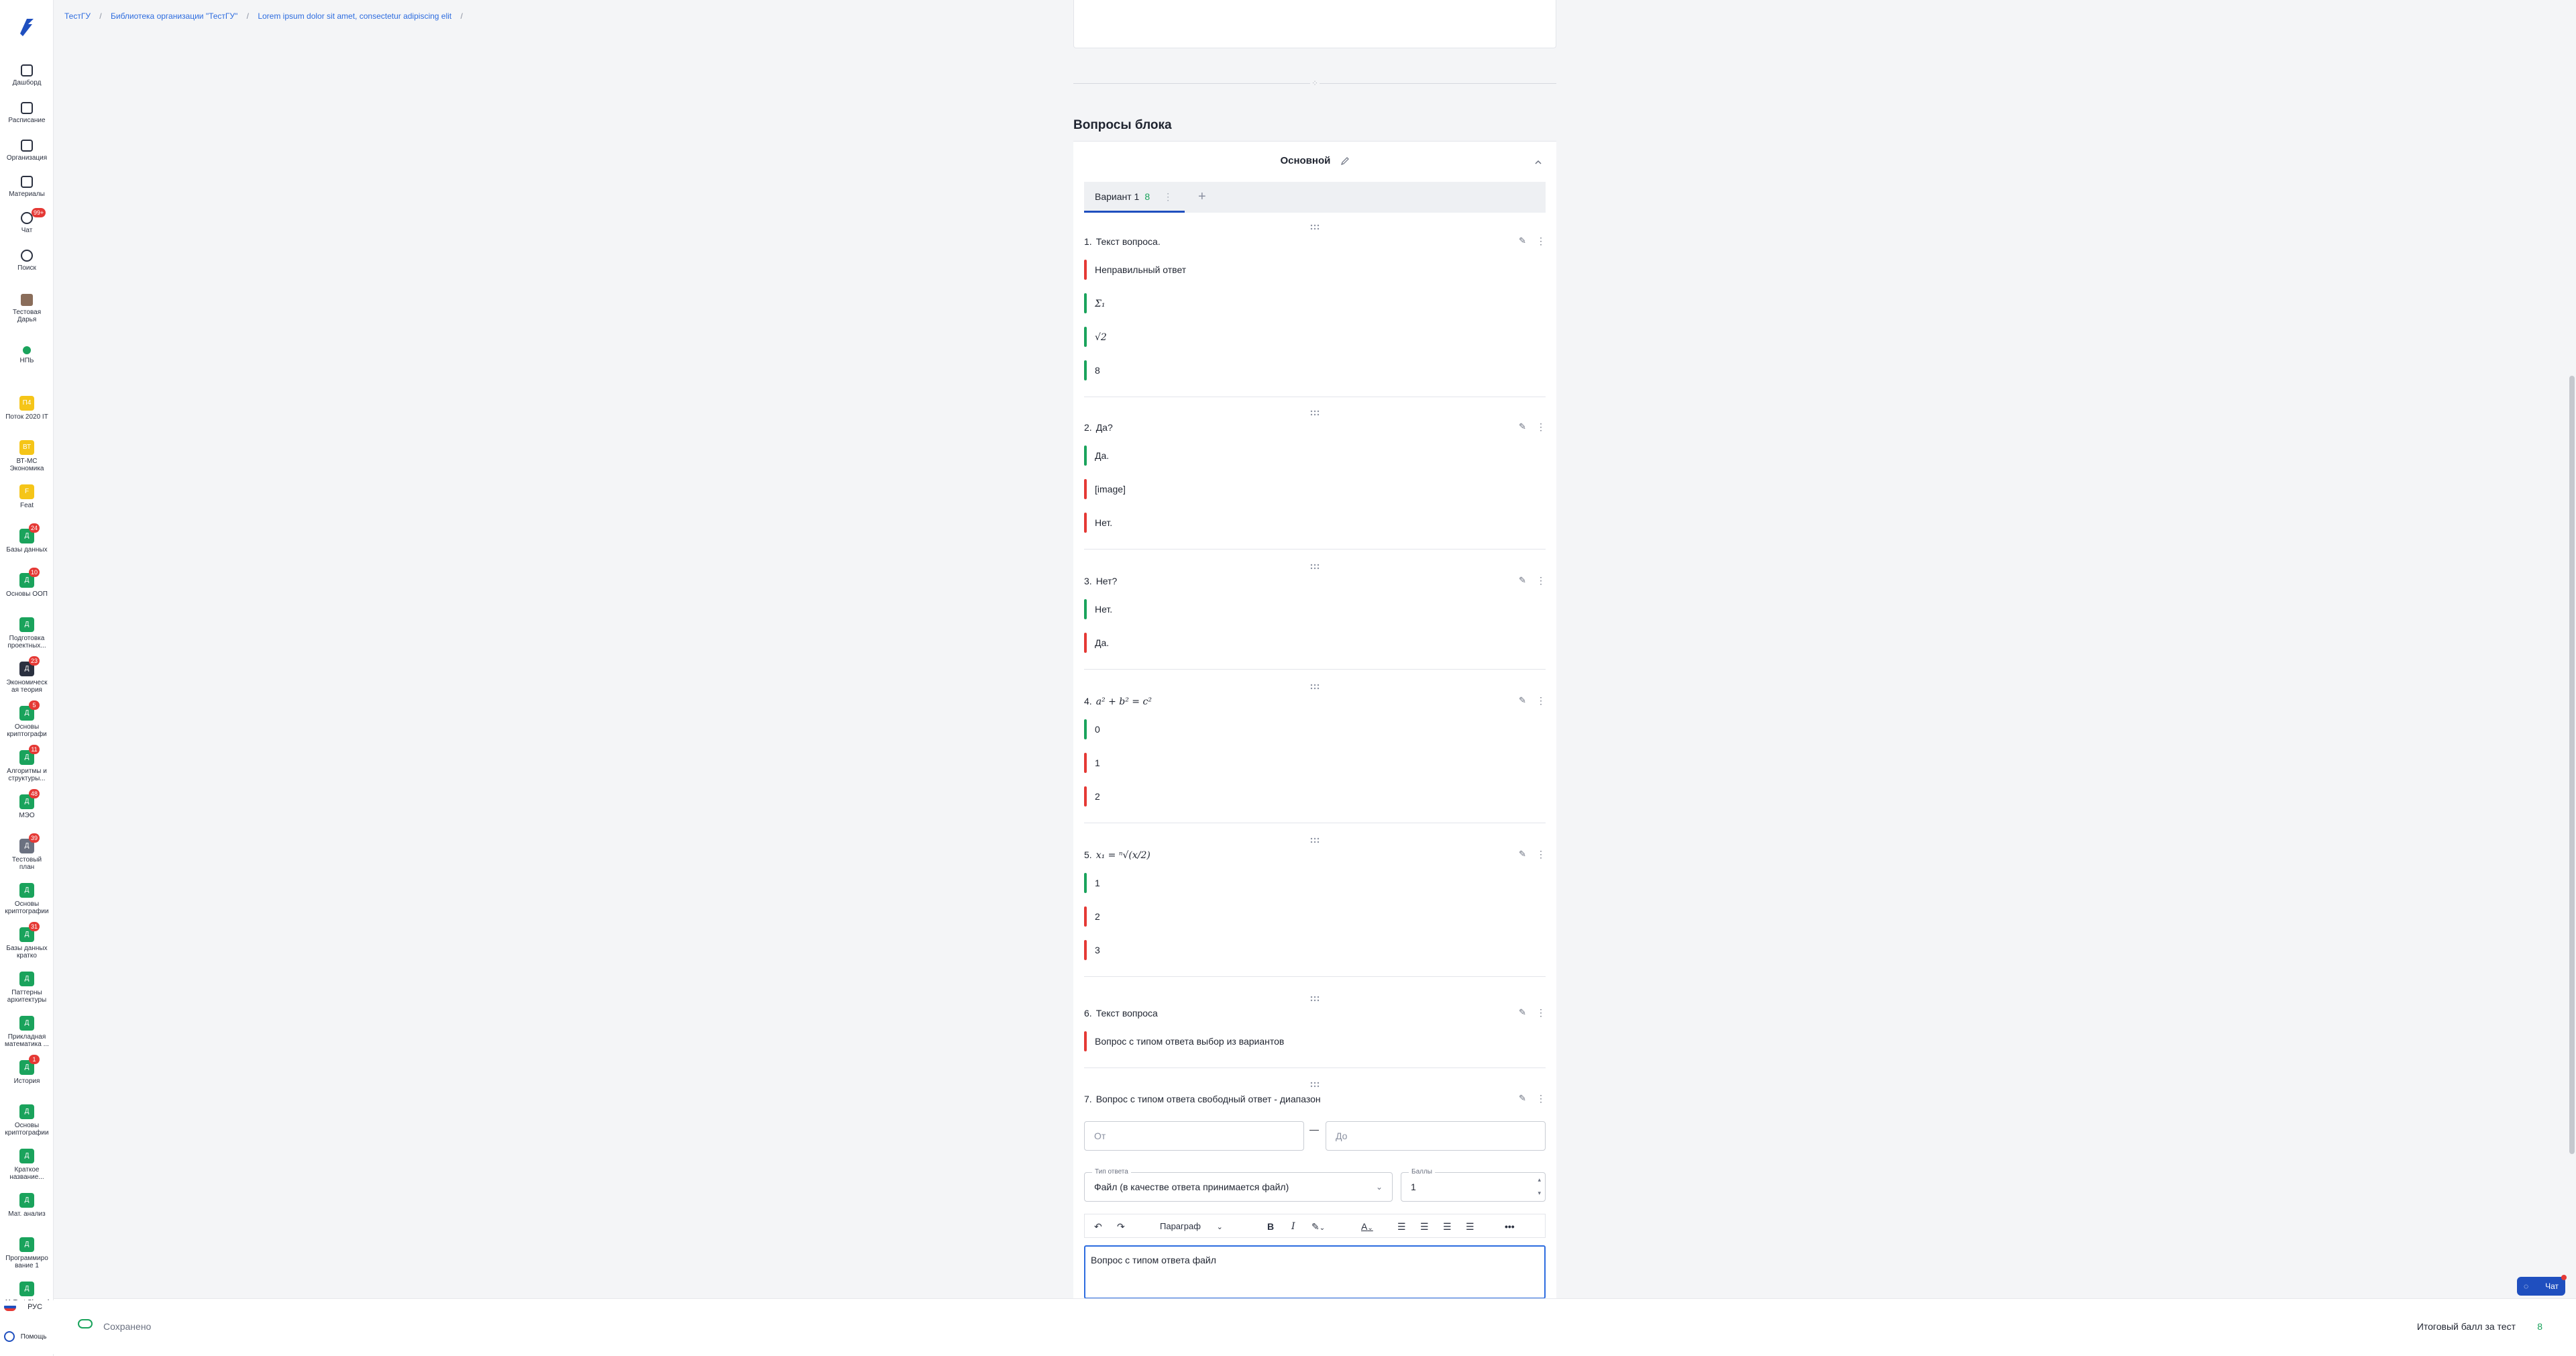 The width and height of the screenshot is (2576, 1356). I want to click on sidebar-group-12: Д 31 Базы данных кратко, so click(27, 940).